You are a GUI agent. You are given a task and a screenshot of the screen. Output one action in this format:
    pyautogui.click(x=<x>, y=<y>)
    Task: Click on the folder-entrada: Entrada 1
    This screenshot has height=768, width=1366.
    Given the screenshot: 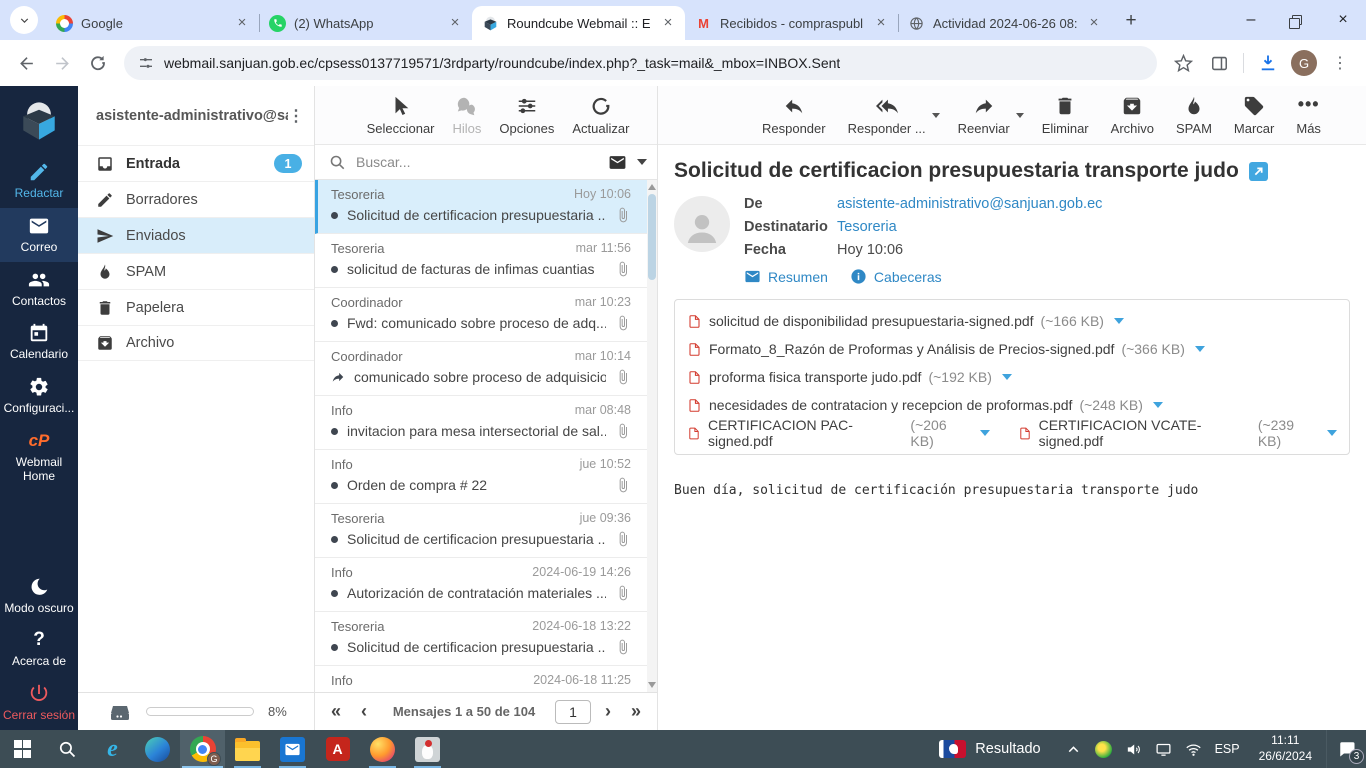 What is the action you would take?
    pyautogui.click(x=196, y=163)
    